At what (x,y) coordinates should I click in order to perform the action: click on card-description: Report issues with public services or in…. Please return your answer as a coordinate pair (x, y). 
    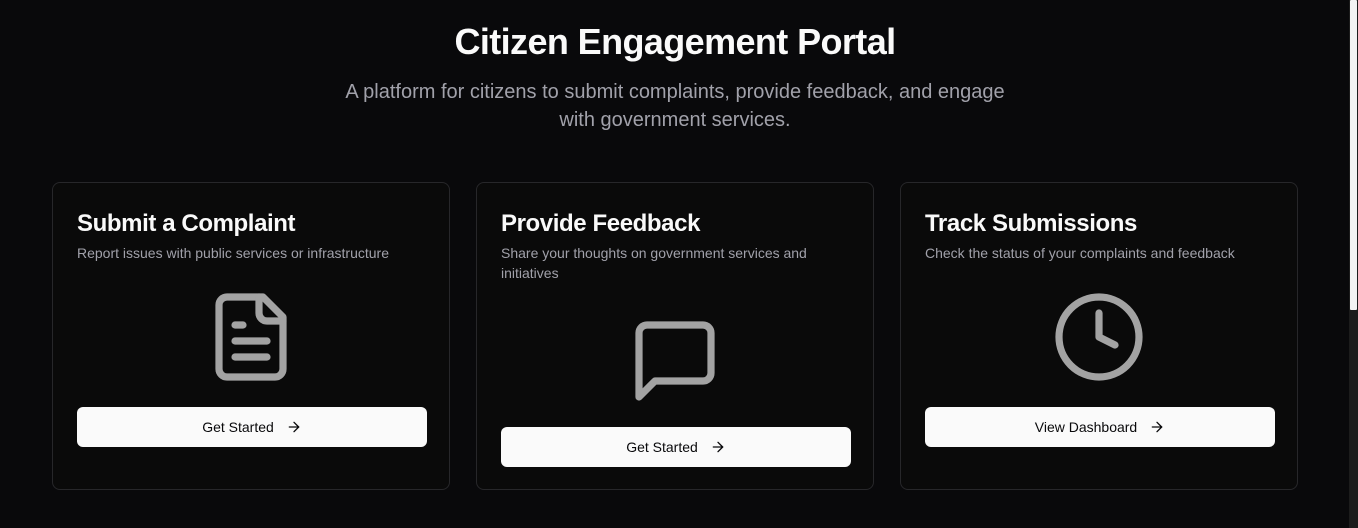
    Looking at the image, I should click on (233, 253).